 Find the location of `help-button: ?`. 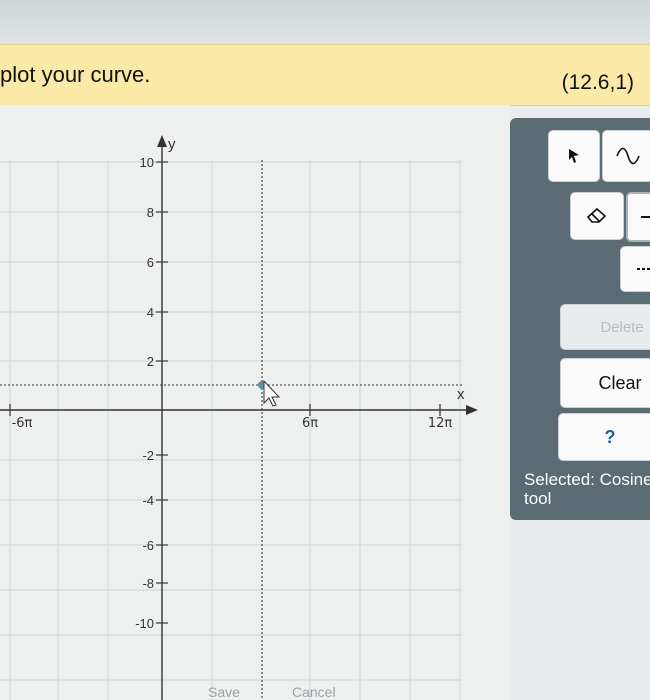

help-button: ? is located at coordinates (604, 437).